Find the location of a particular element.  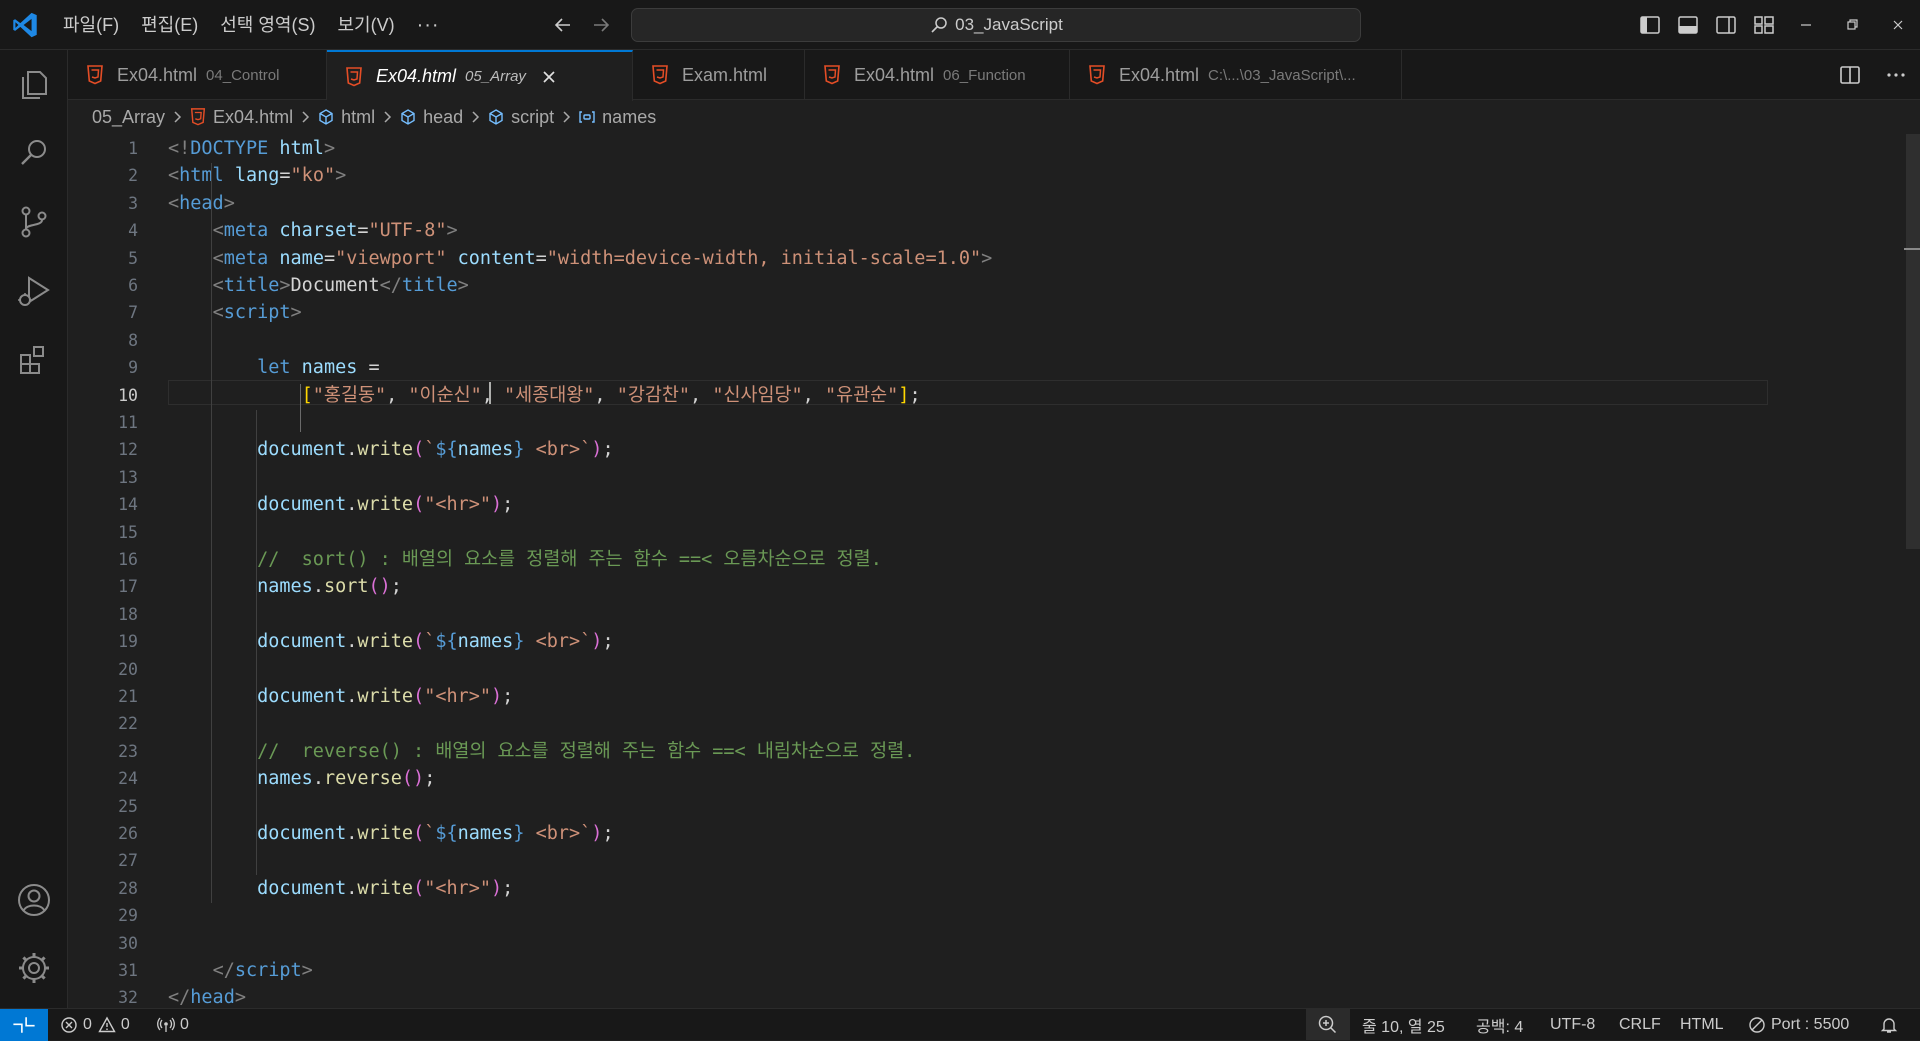

tab-close-icon is located at coordinates (549, 77).